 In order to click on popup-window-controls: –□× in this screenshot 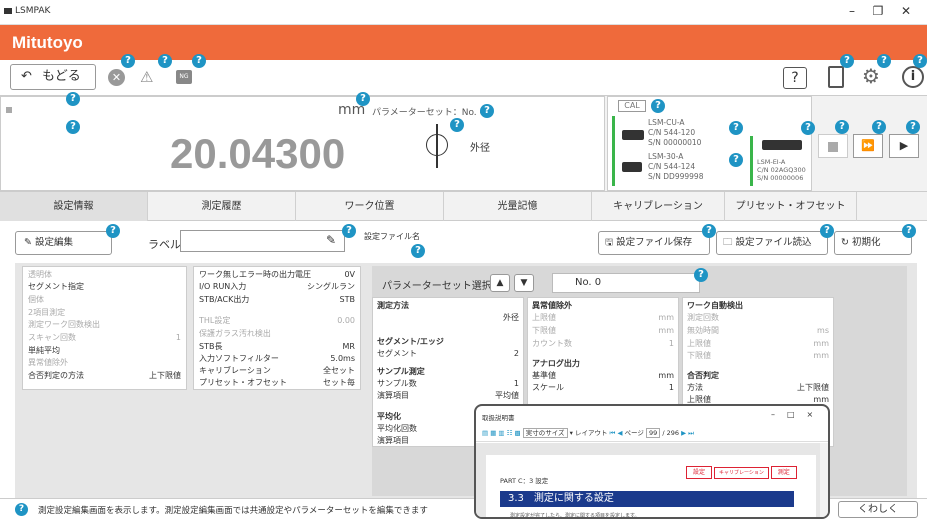, I will do `click(798, 414)`.